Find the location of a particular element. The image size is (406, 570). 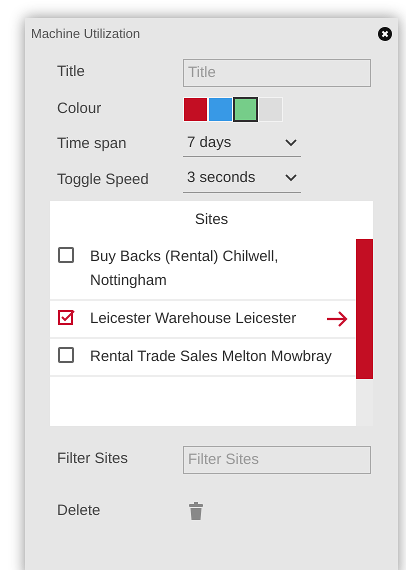

scrollbar-thumb is located at coordinates (364, 309).